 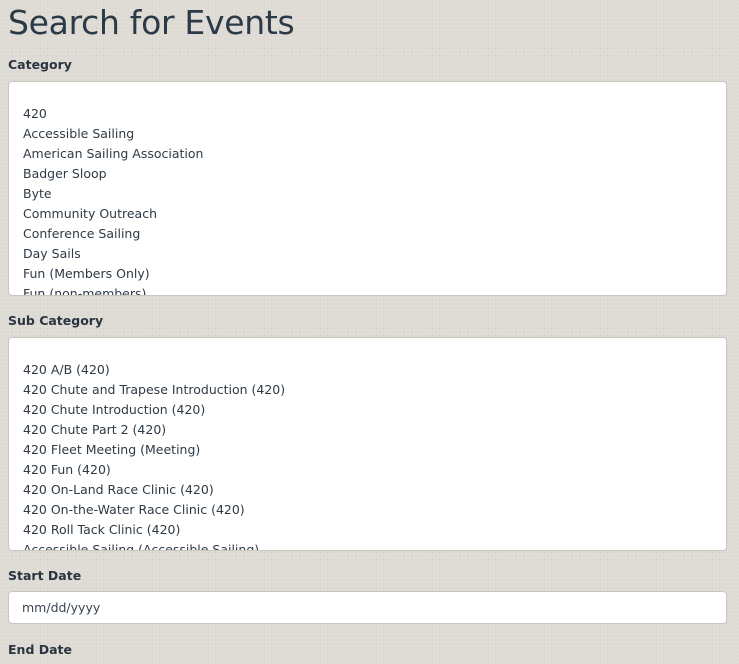 What do you see at coordinates (374, 154) in the screenshot?
I see `category-option: American Sailing Association` at bounding box center [374, 154].